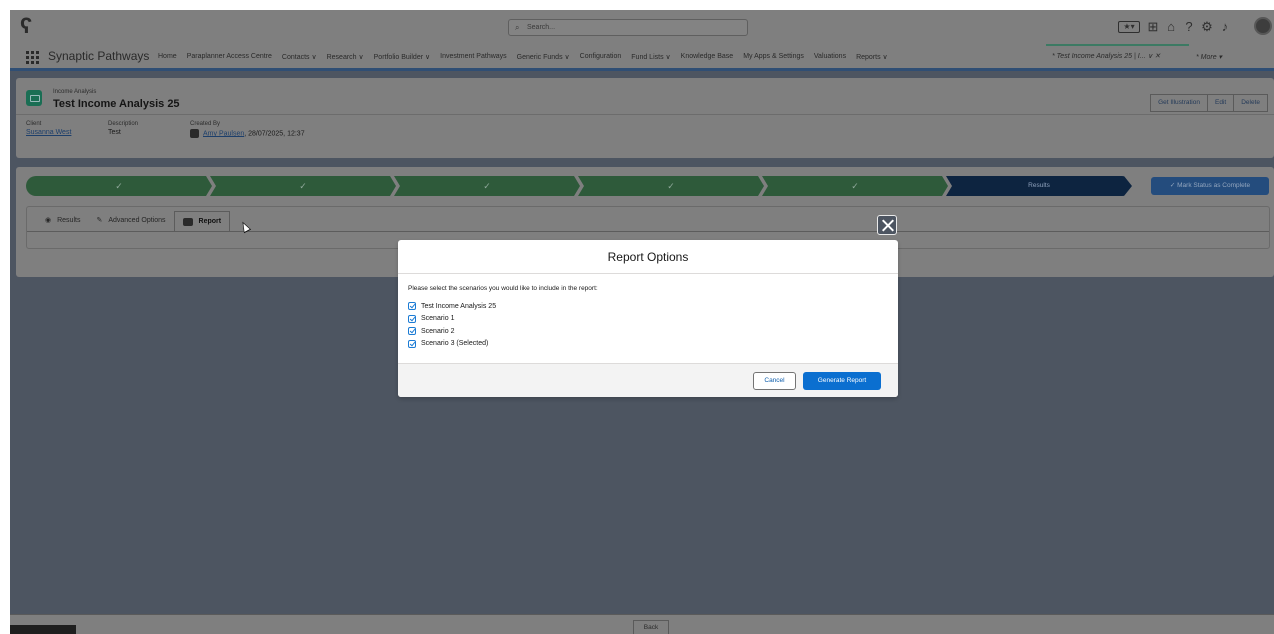 The height and width of the screenshot is (634, 1274). Describe the element at coordinates (842, 381) in the screenshot. I see `generate-report-button: Generate Report` at that location.